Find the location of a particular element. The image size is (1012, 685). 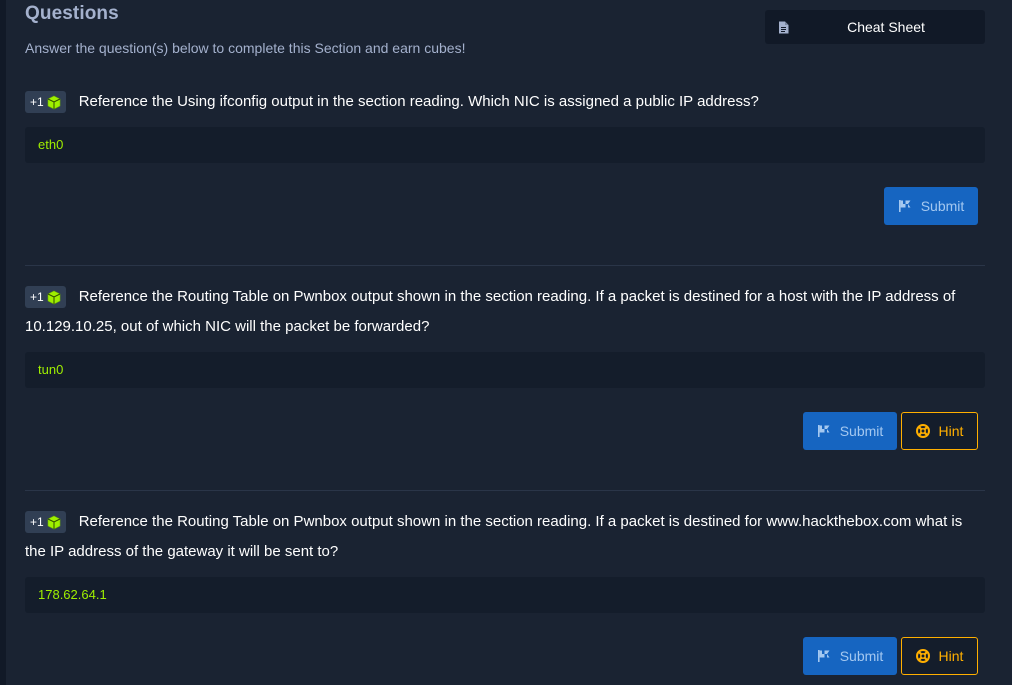

answer-field: tun0 is located at coordinates (505, 370).